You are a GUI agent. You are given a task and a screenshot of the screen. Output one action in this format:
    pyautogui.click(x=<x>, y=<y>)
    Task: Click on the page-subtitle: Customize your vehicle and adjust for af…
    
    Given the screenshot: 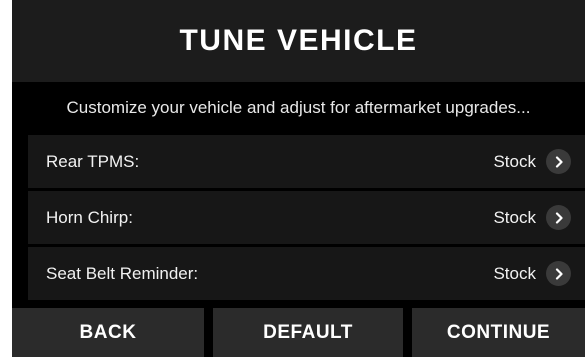 What is the action you would take?
    pyautogui.click(x=298, y=108)
    